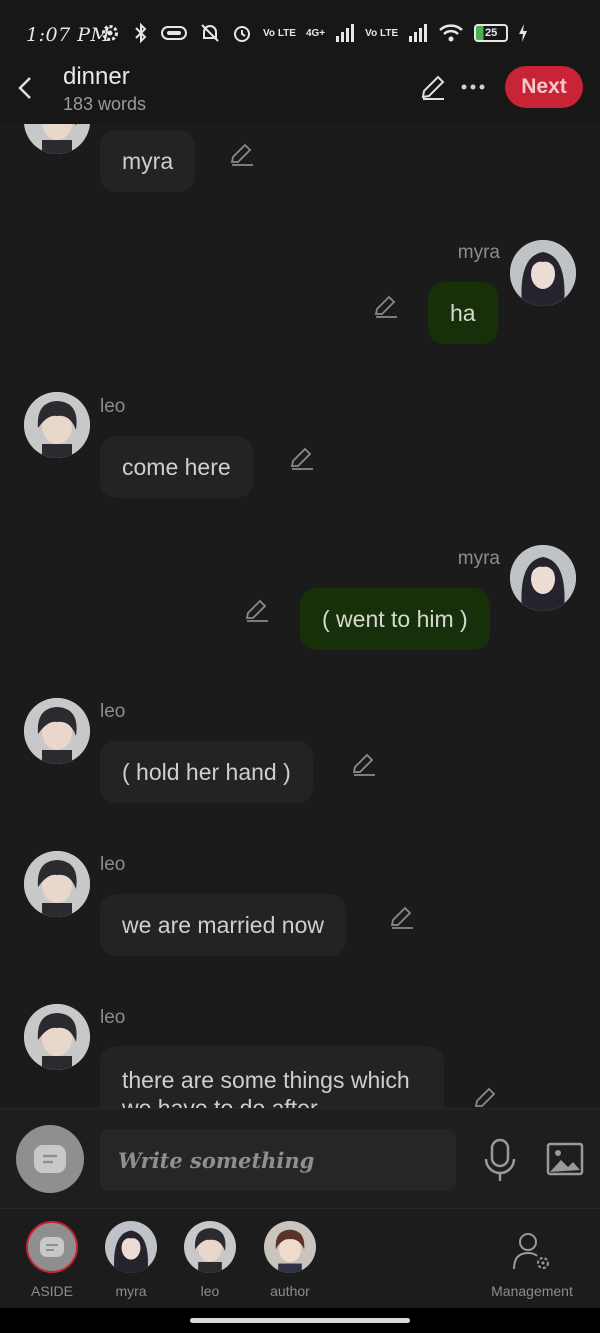  I want to click on edit-title-button, so click(433, 87).